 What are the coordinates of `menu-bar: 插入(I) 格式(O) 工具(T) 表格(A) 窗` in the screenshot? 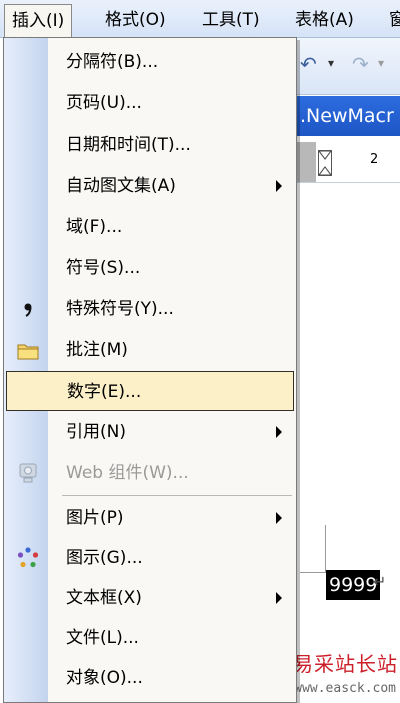 It's located at (200, 19).